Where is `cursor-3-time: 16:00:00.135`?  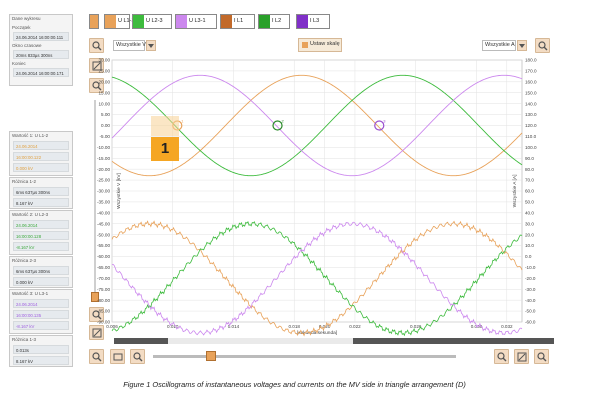
cursor-3-time: 16:00:00.135 is located at coordinates (41, 314).